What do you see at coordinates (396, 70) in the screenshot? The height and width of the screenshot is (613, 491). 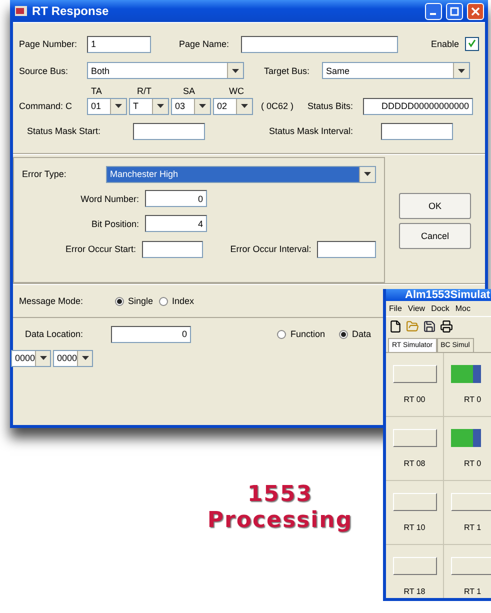 I see `dropdown: Same` at bounding box center [396, 70].